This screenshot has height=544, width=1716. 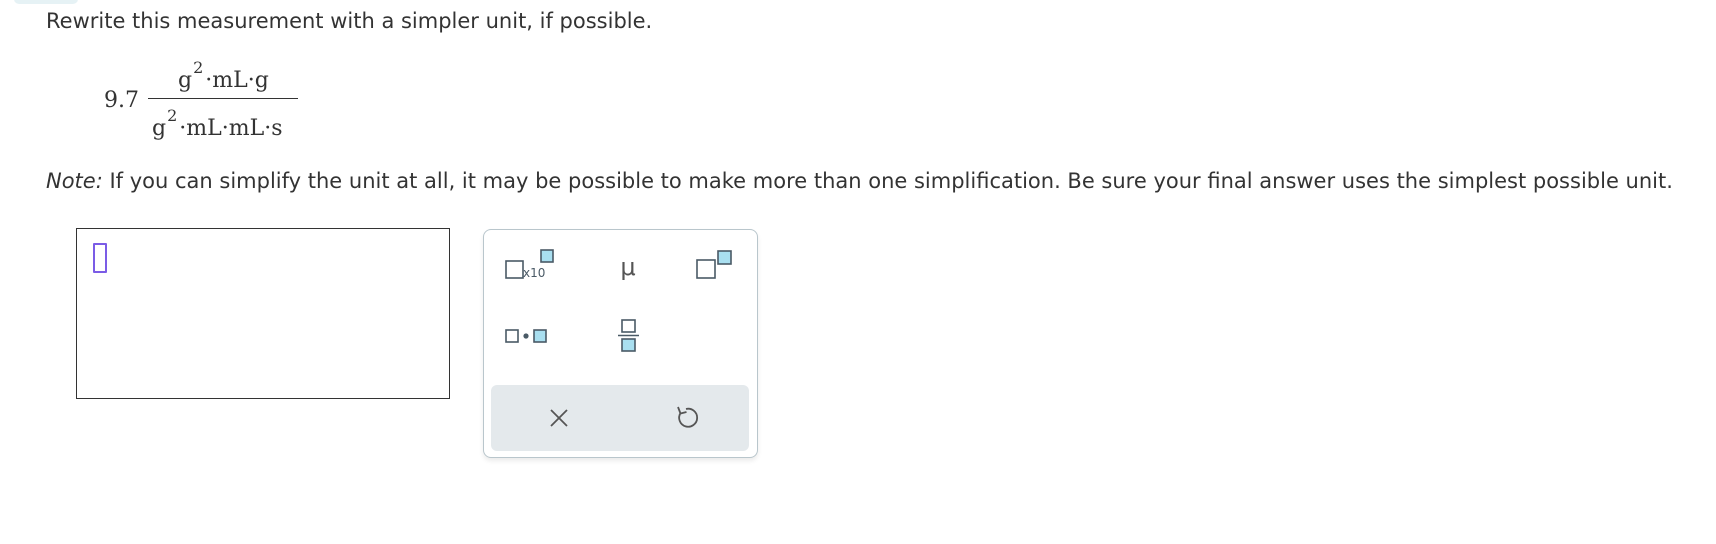 I want to click on unit-denominator: g2·mL·mL·s, so click(x=217, y=124).